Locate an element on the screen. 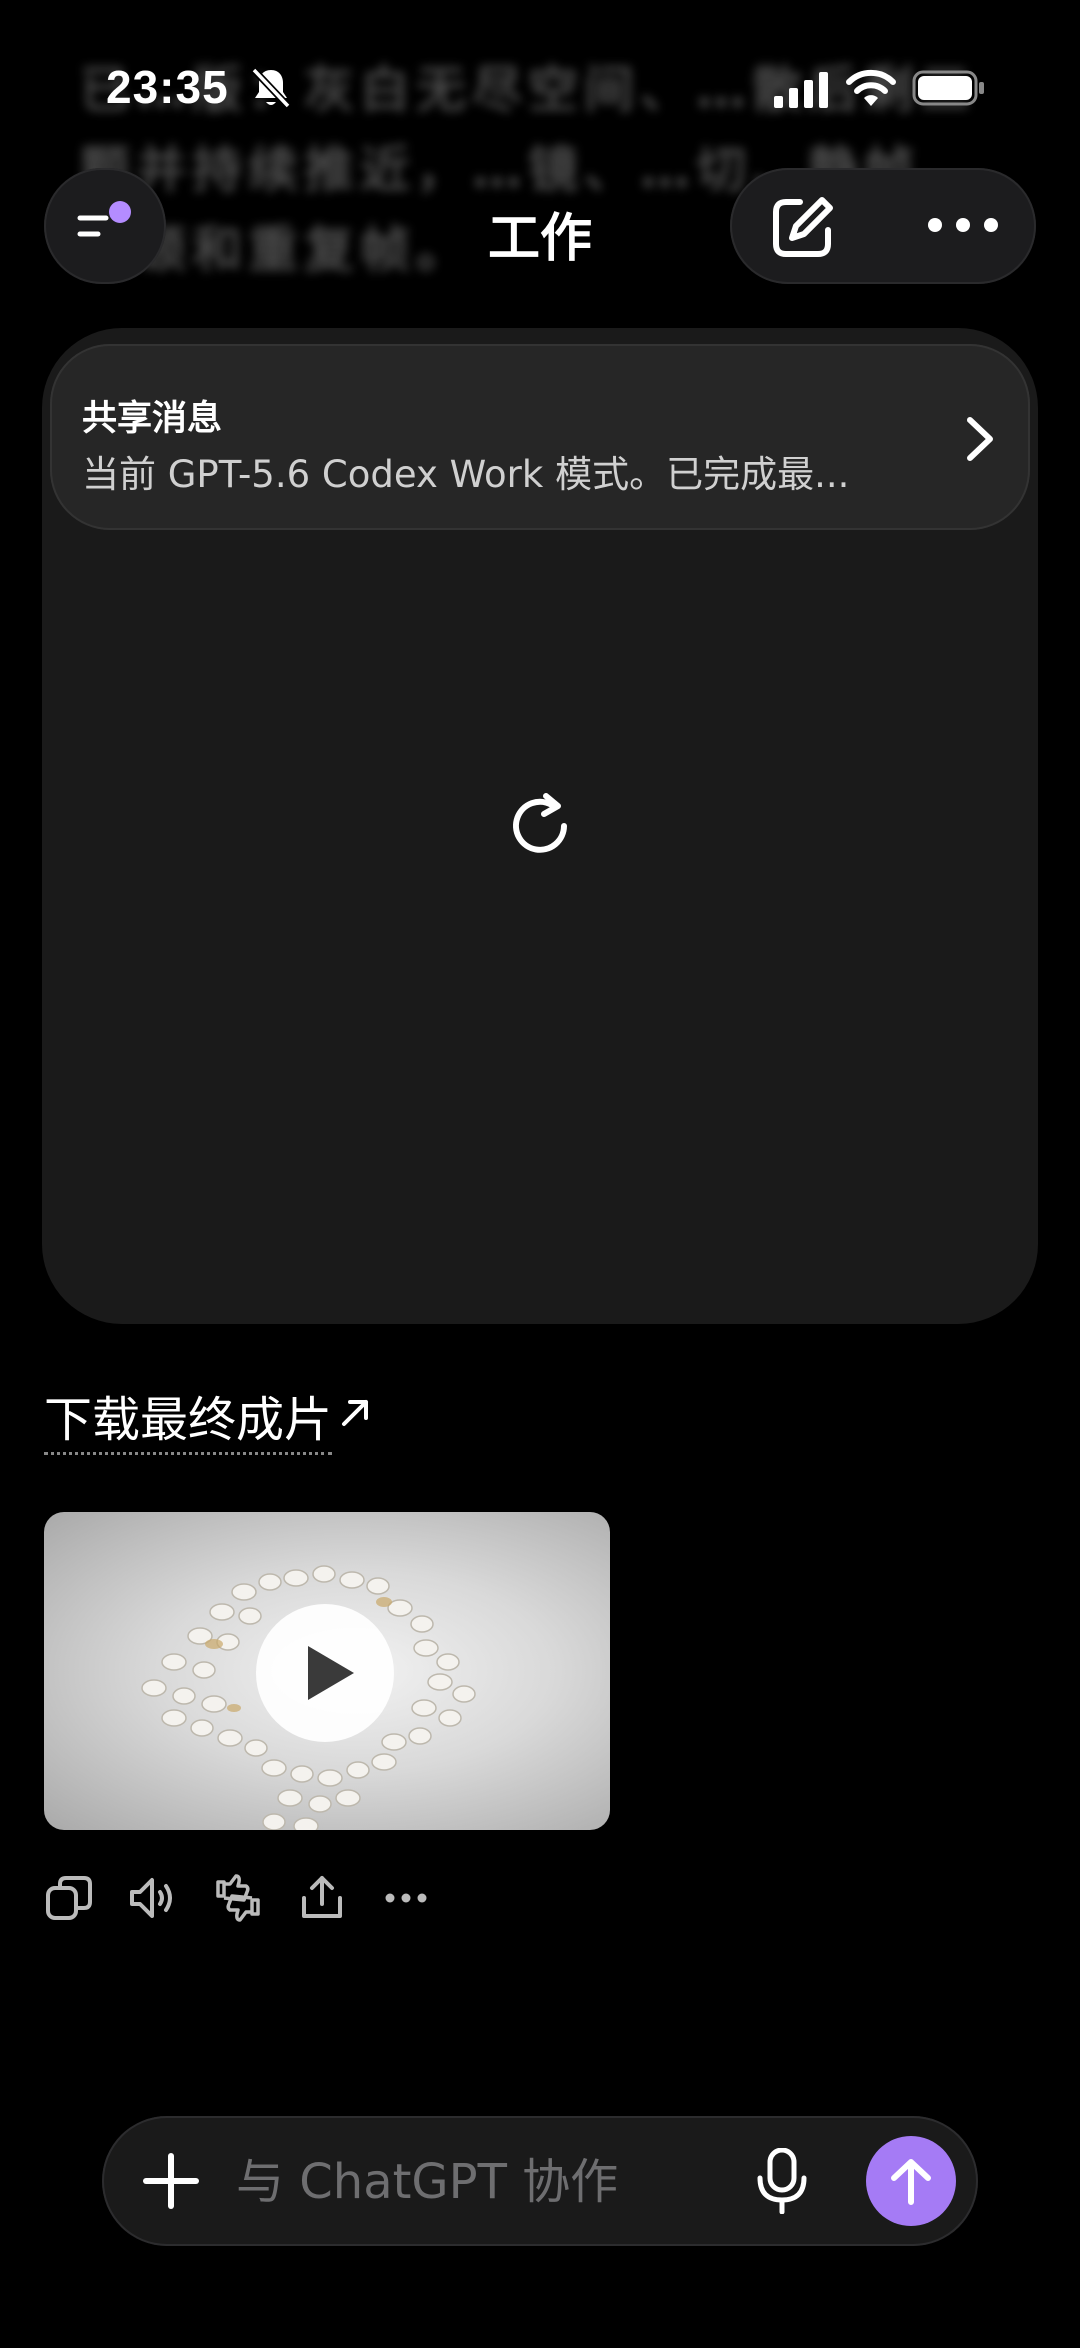 The image size is (1080, 2348). composer-bar is located at coordinates (540, 2181).